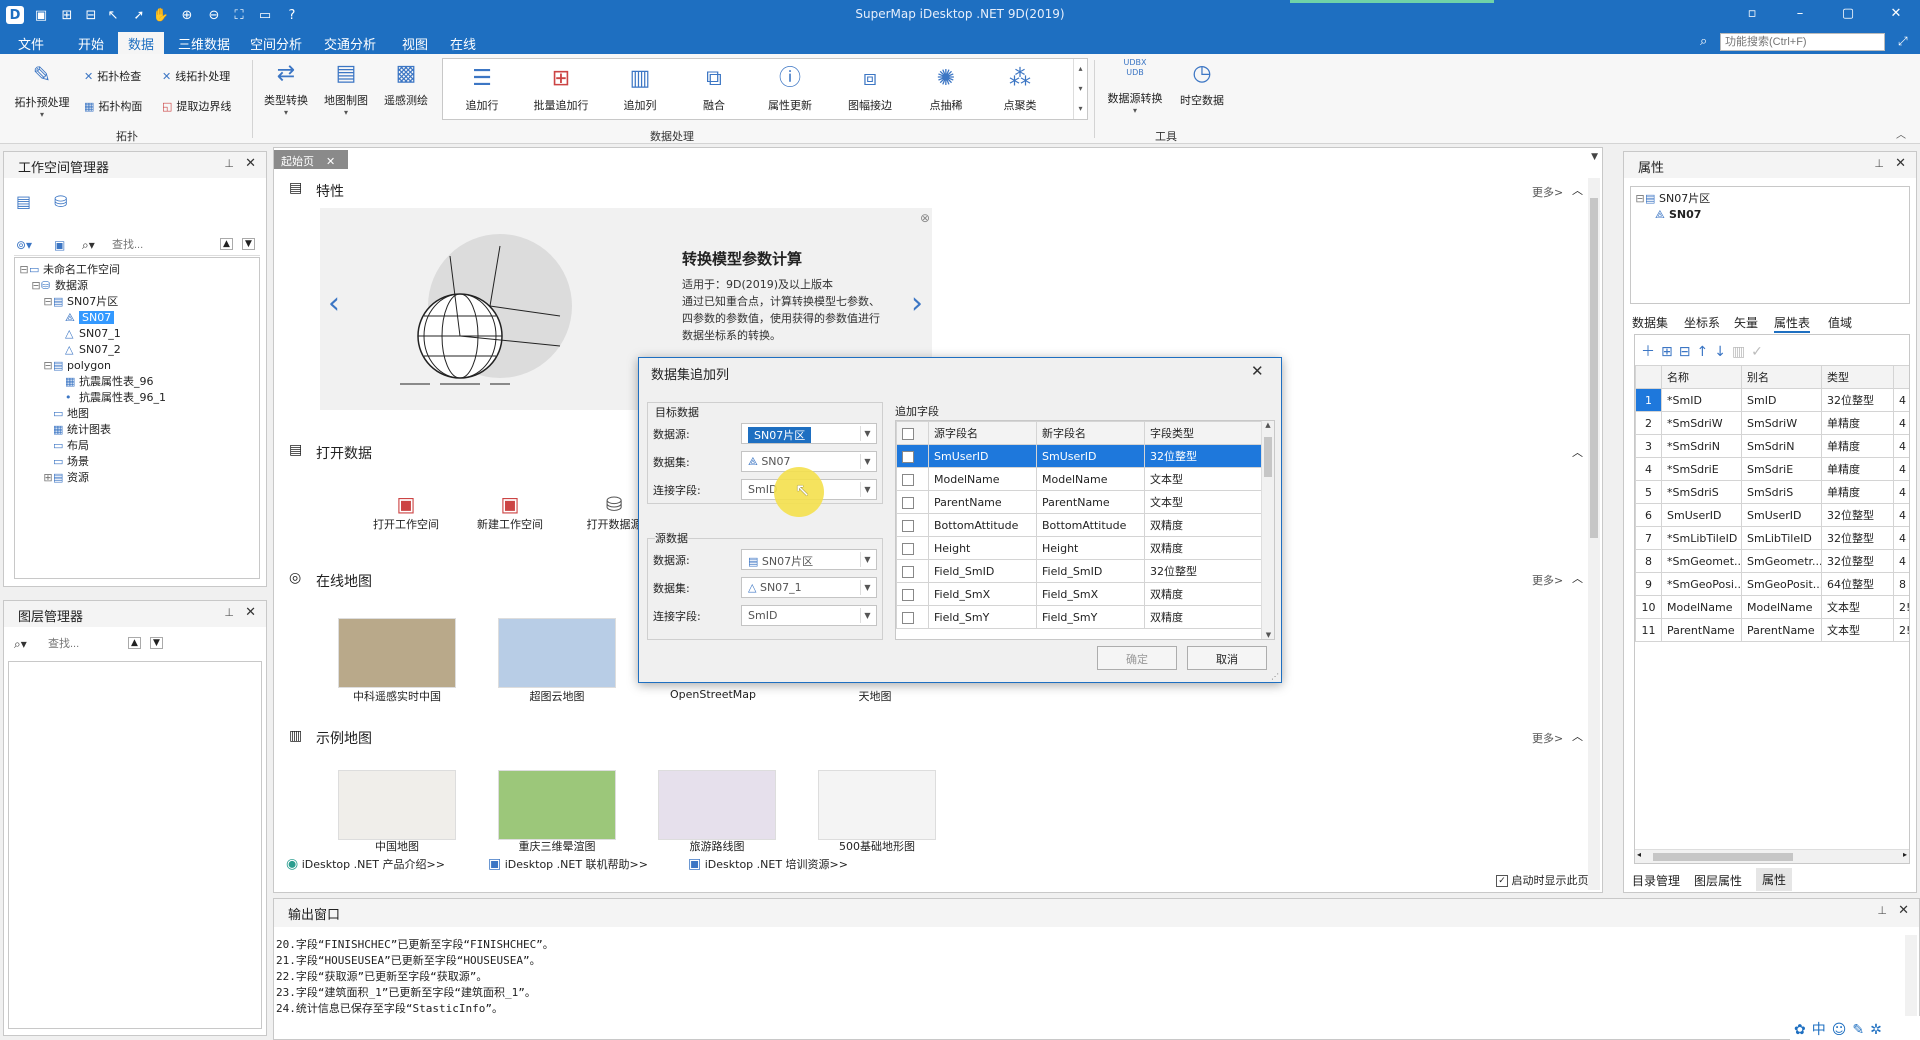  I want to click on dissolve-button: ⧉ 融合, so click(714, 89).